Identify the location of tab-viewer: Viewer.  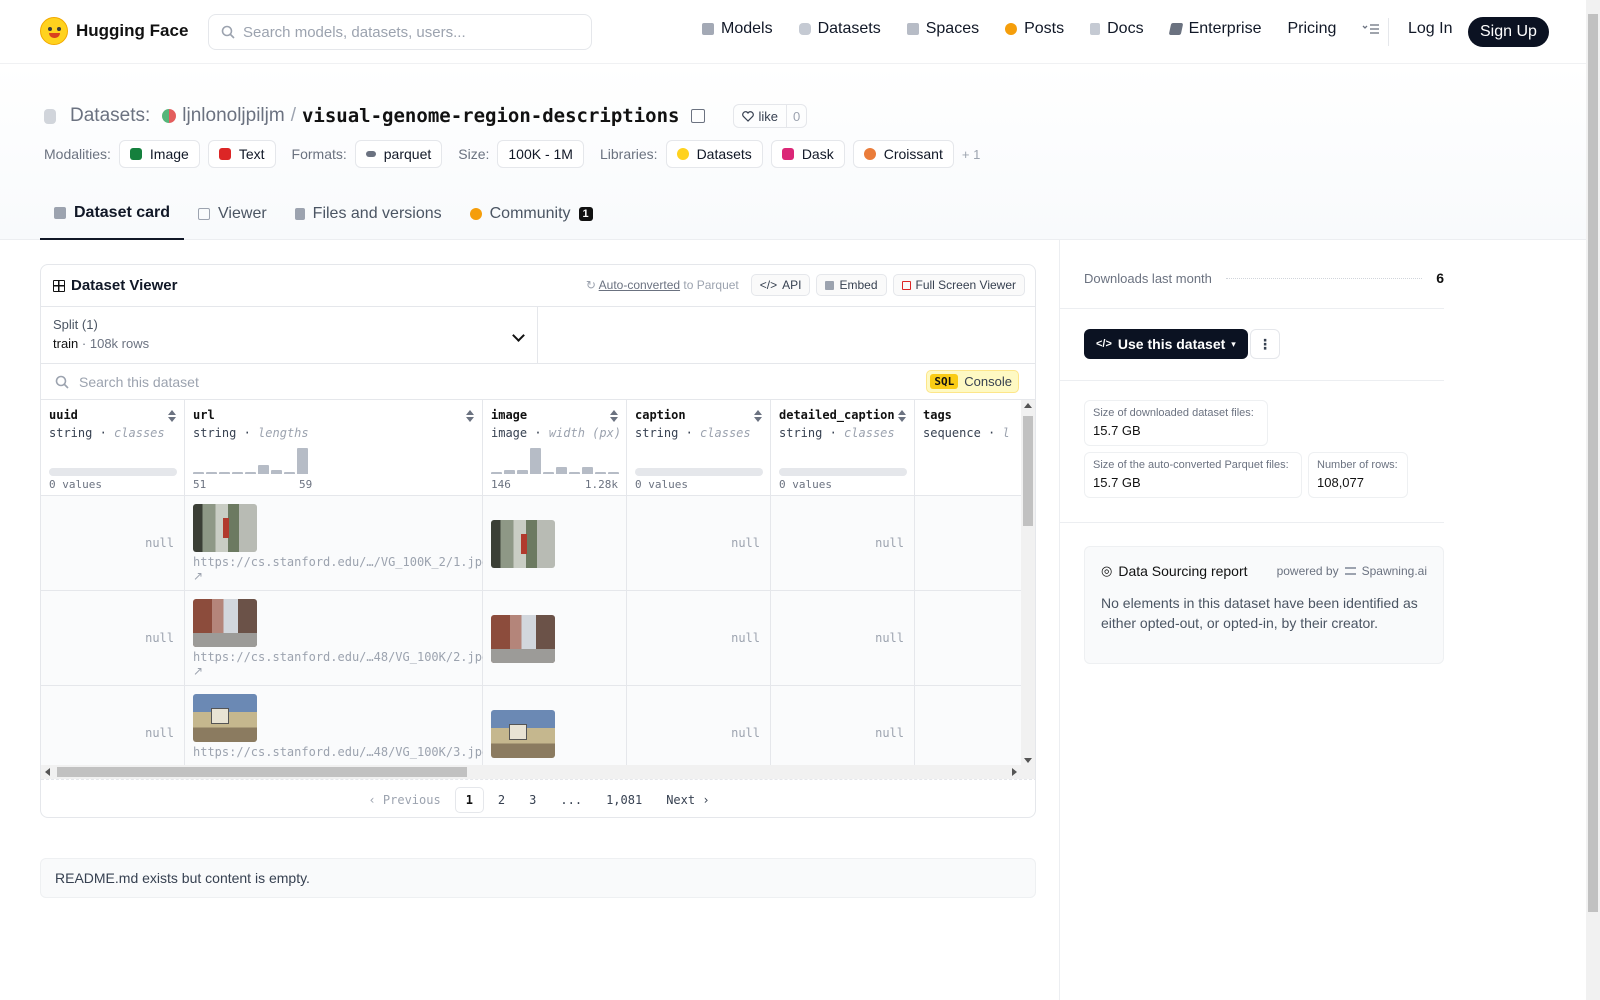
(232, 214).